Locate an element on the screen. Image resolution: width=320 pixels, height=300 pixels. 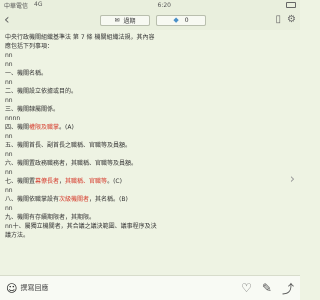
text-line: 八、機關依職掌設有次級機關者，其名稱。(B) is located at coordinates (66, 199).